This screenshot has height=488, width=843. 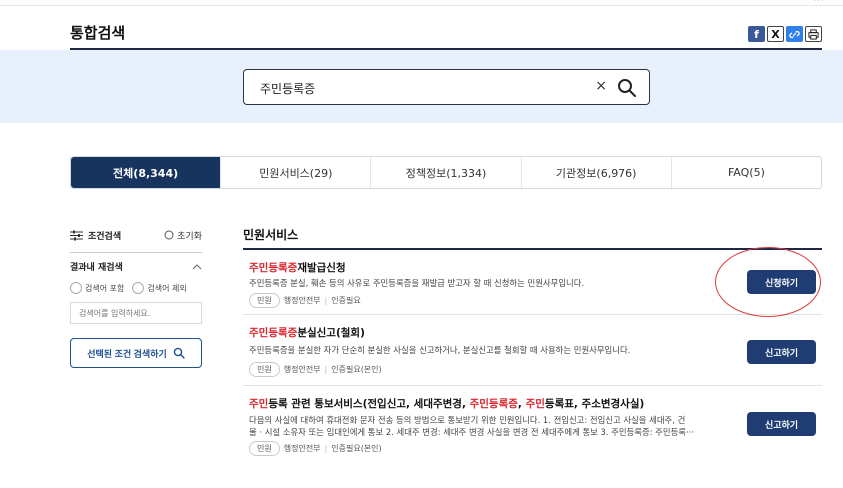 I want to click on x-icon: X, so click(x=775, y=34).